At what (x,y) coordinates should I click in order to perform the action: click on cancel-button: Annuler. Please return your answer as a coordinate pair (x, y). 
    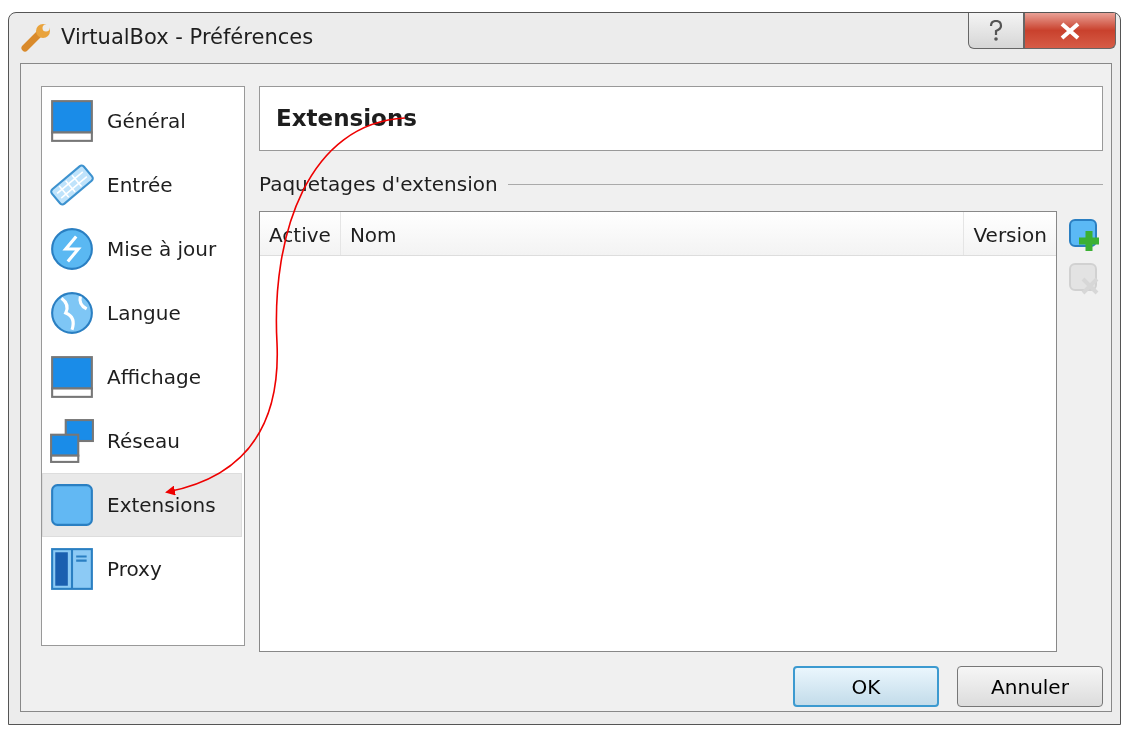
    Looking at the image, I should click on (1030, 686).